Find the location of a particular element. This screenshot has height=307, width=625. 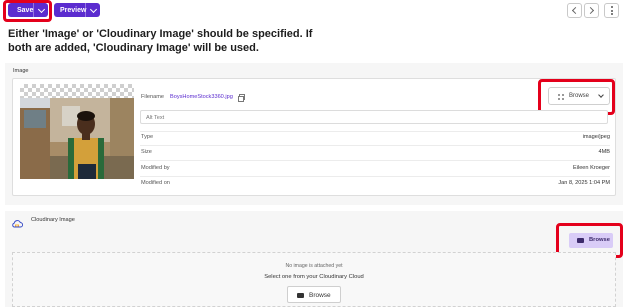

select-prompt-text: Select one from your Cloudinary Cloud is located at coordinates (314, 277).